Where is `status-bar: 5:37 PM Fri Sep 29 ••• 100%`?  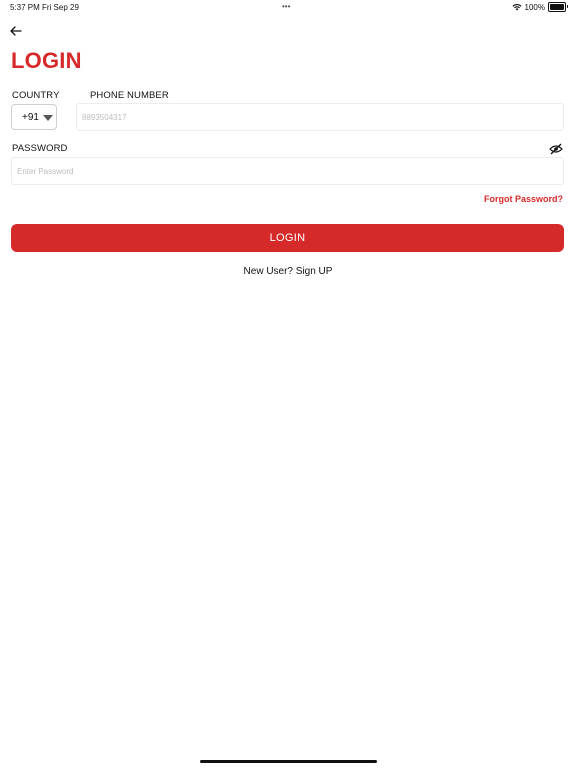
status-bar: 5:37 PM Fri Sep 29 ••• 100% is located at coordinates (288, 8).